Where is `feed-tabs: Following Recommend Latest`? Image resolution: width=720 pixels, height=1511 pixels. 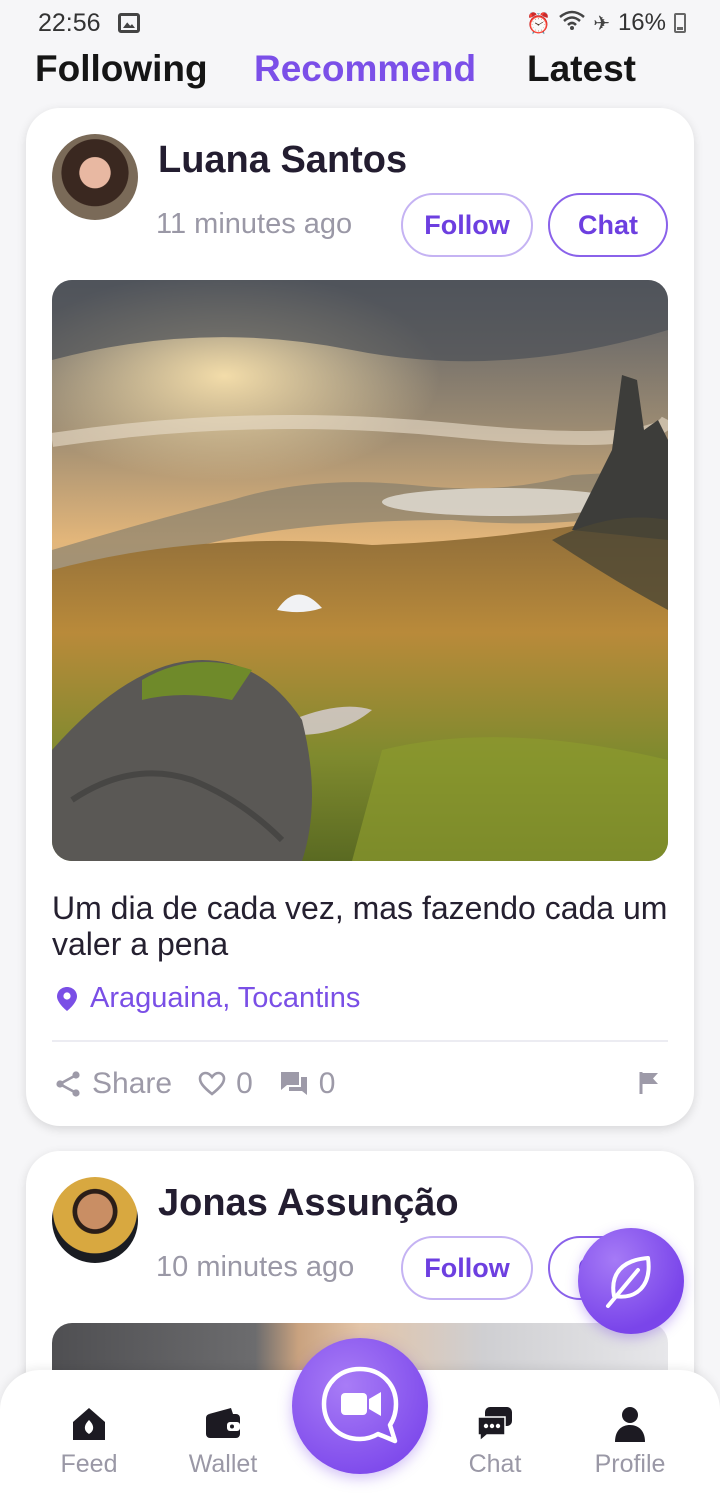
feed-tabs: Following Recommend Latest is located at coordinates (360, 73).